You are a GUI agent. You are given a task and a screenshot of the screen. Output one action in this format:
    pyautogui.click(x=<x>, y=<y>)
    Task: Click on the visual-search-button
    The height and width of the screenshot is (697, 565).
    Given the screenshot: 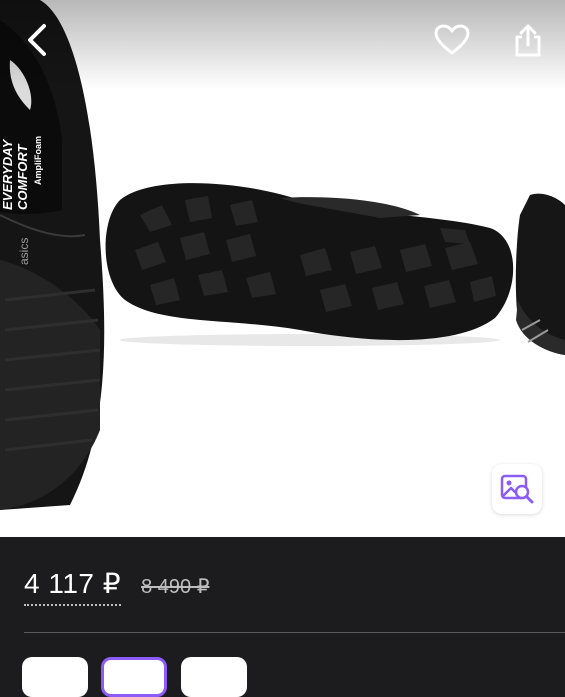 What is the action you would take?
    pyautogui.click(x=517, y=489)
    